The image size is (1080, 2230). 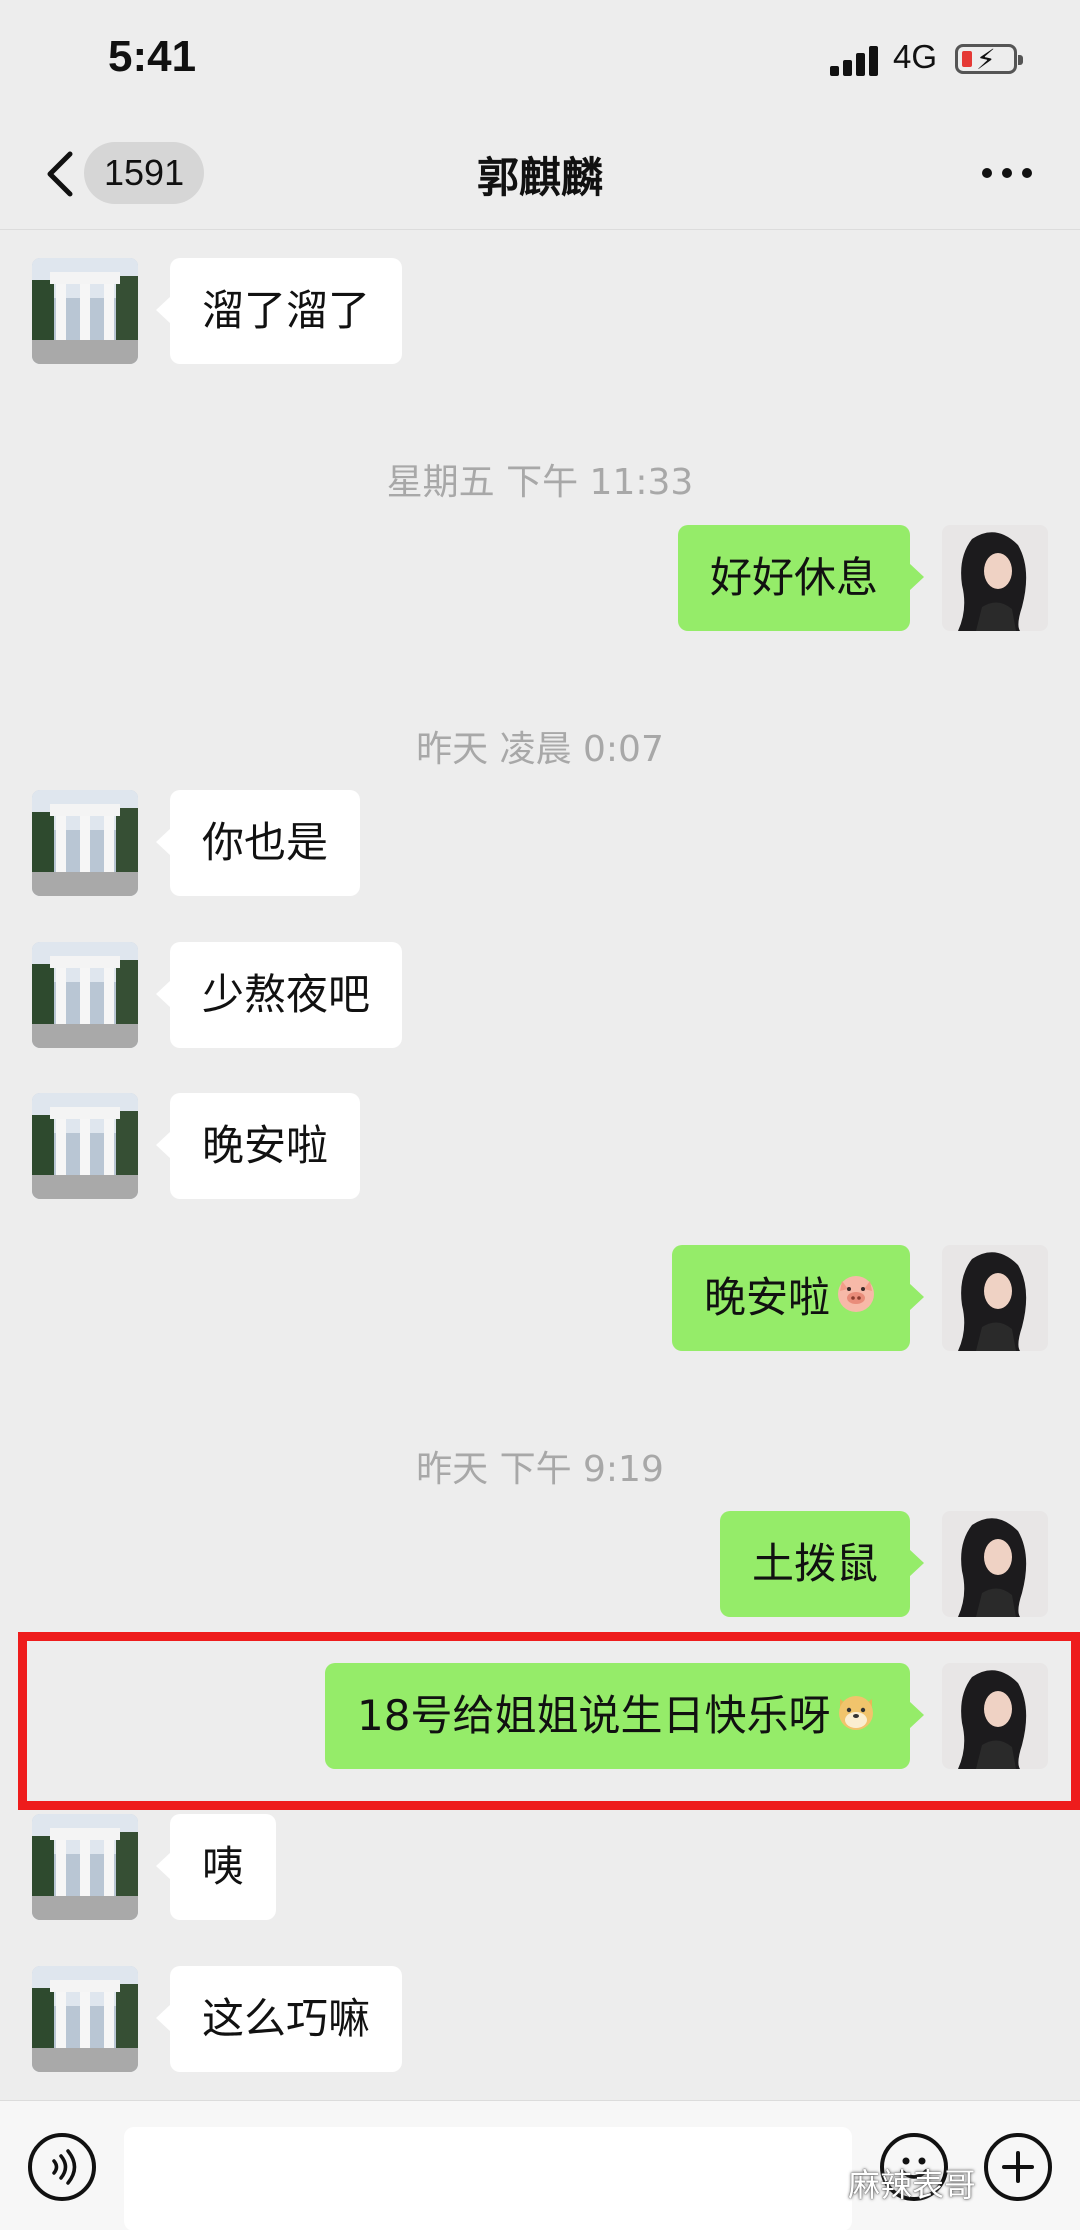 I want to click on pig-face-icon, so click(x=856, y=1301).